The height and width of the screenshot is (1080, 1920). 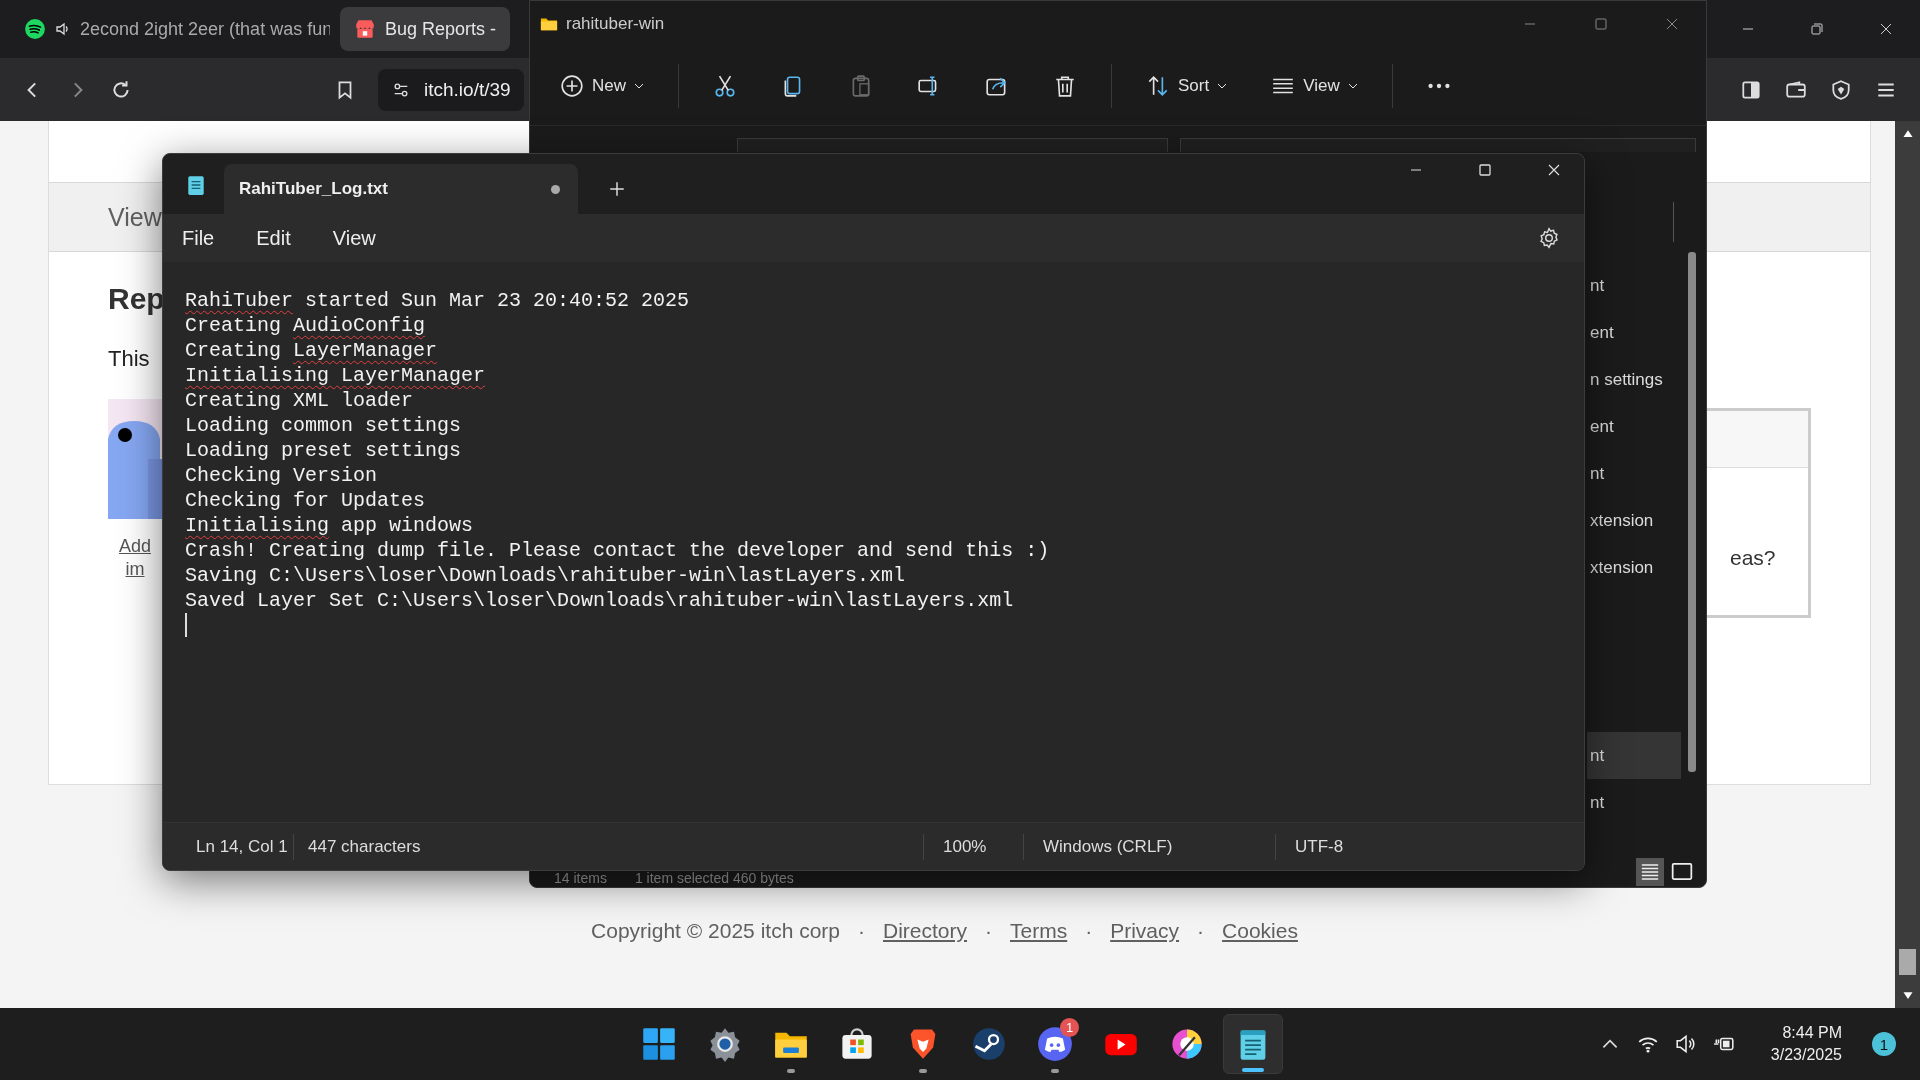 I want to click on windows-logo-icon, so click(x=659, y=1044).